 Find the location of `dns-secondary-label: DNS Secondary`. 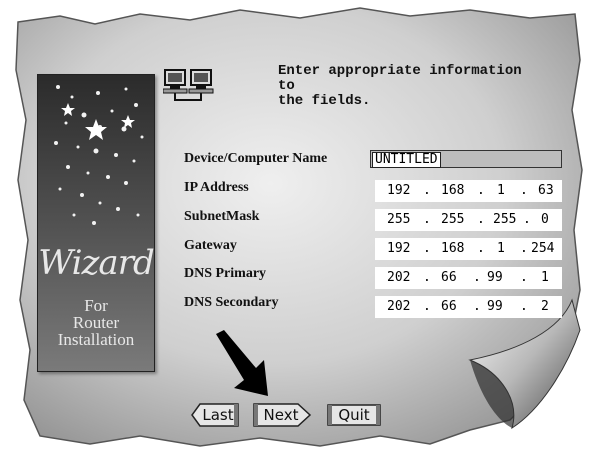

dns-secondary-label: DNS Secondary is located at coordinates (231, 302).